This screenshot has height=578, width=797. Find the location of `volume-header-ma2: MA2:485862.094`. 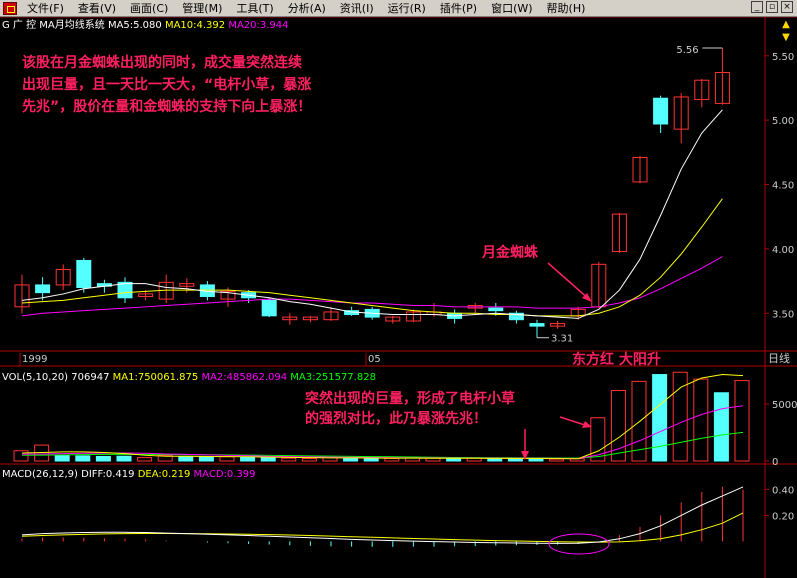

volume-header-ma2: MA2:485862.094 is located at coordinates (242, 377).